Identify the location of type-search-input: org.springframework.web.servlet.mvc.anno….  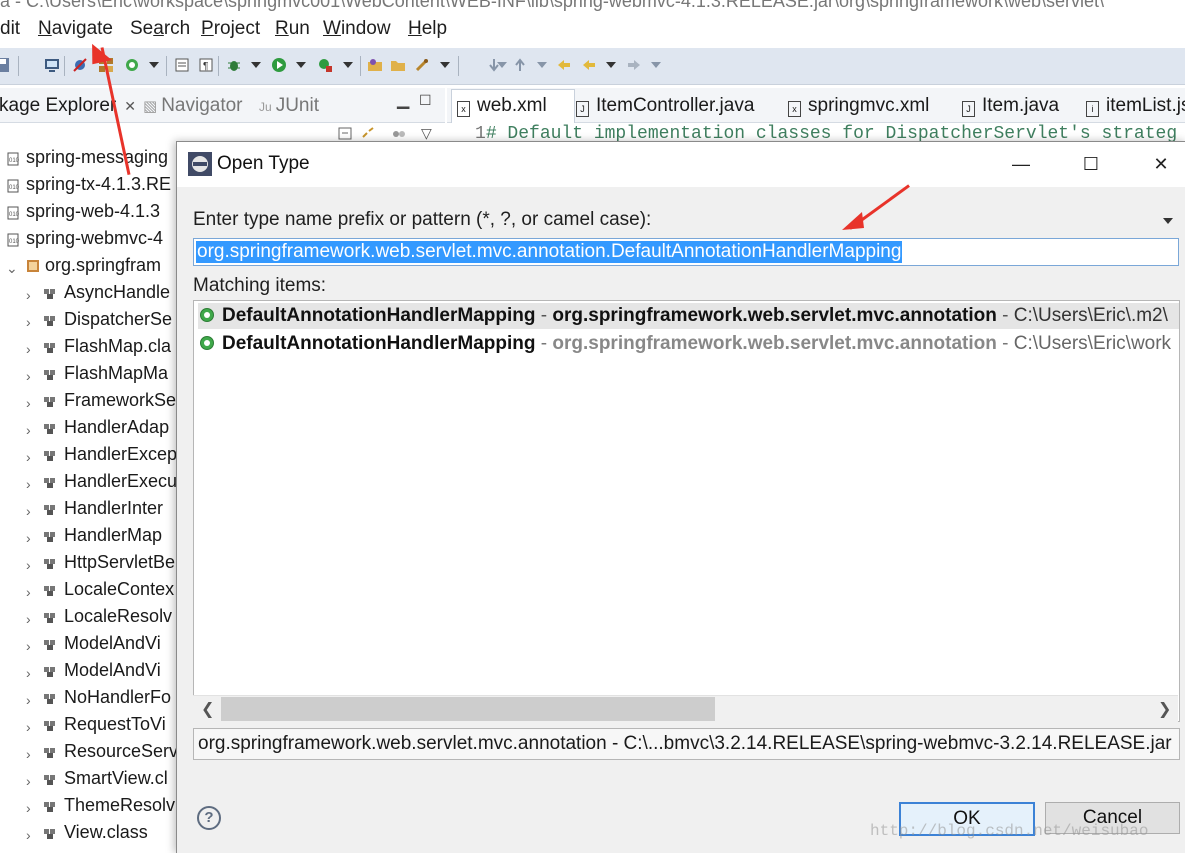
(686, 252).